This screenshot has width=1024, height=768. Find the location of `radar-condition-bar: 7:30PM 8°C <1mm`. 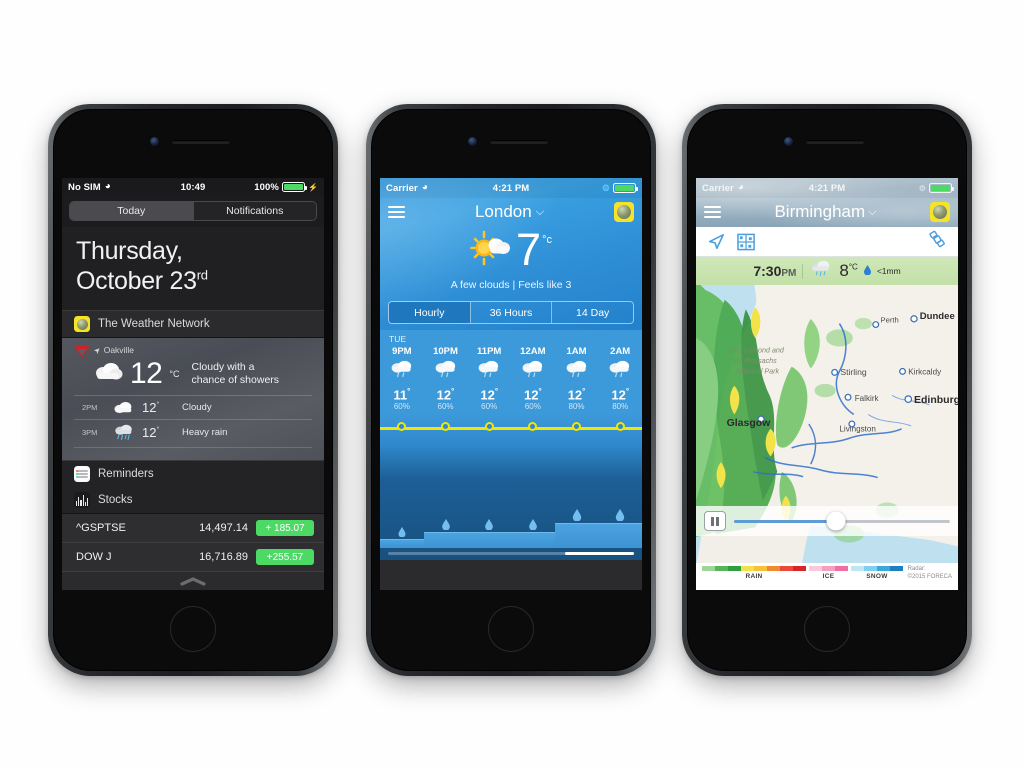

radar-condition-bar: 7:30PM 8°C <1mm is located at coordinates (827, 271).